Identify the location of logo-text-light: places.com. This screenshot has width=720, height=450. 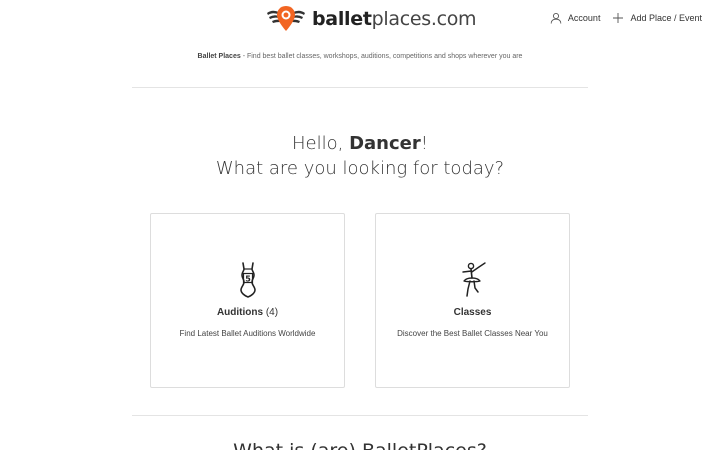
(424, 19).